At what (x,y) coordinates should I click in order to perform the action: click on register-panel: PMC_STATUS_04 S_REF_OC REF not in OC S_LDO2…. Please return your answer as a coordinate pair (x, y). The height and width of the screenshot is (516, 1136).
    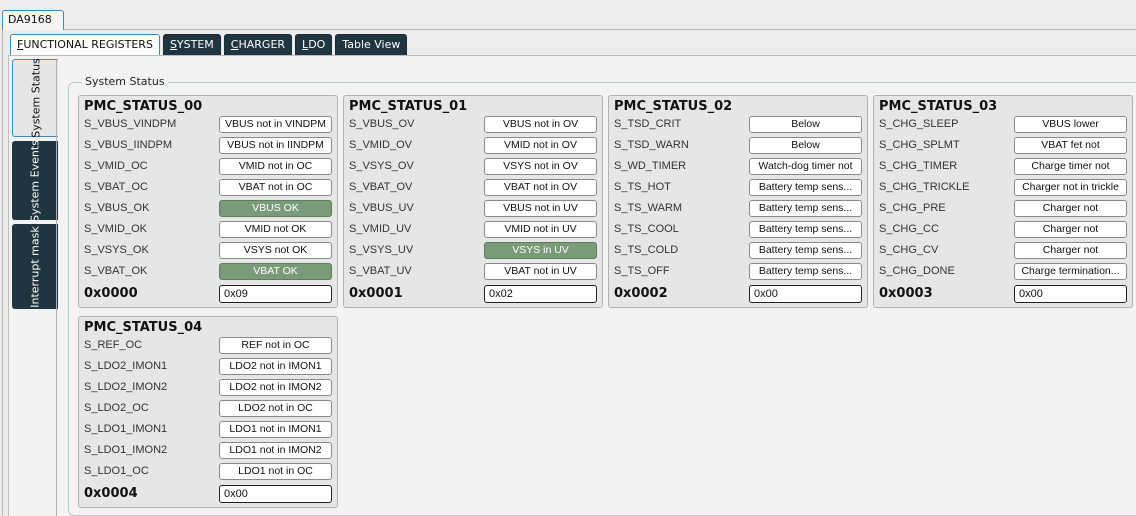
    Looking at the image, I should click on (208, 412).